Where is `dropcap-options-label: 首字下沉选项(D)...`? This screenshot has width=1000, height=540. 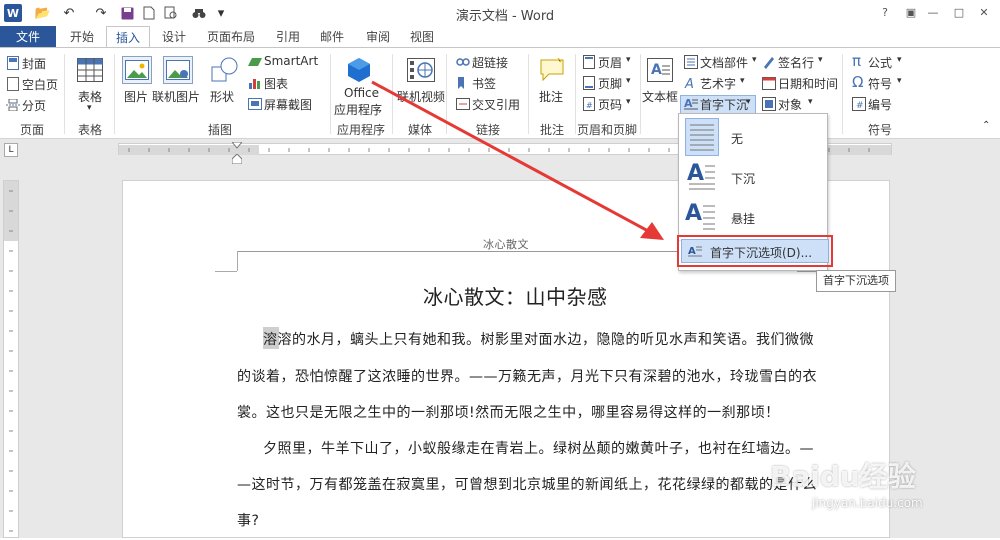
dropcap-options-label: 首字下沉选项(D)... is located at coordinates (761, 253).